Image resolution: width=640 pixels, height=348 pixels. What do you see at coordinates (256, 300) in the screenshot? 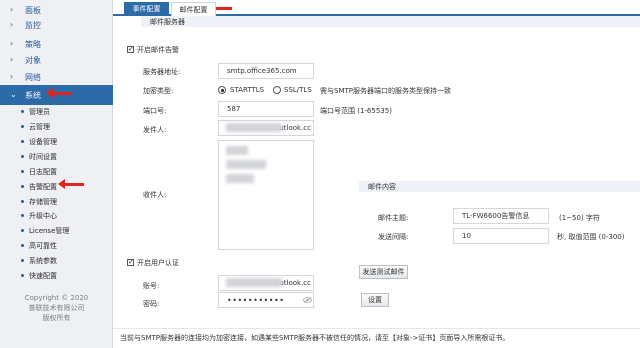
I see `password-value: •••••••••••` at bounding box center [256, 300].